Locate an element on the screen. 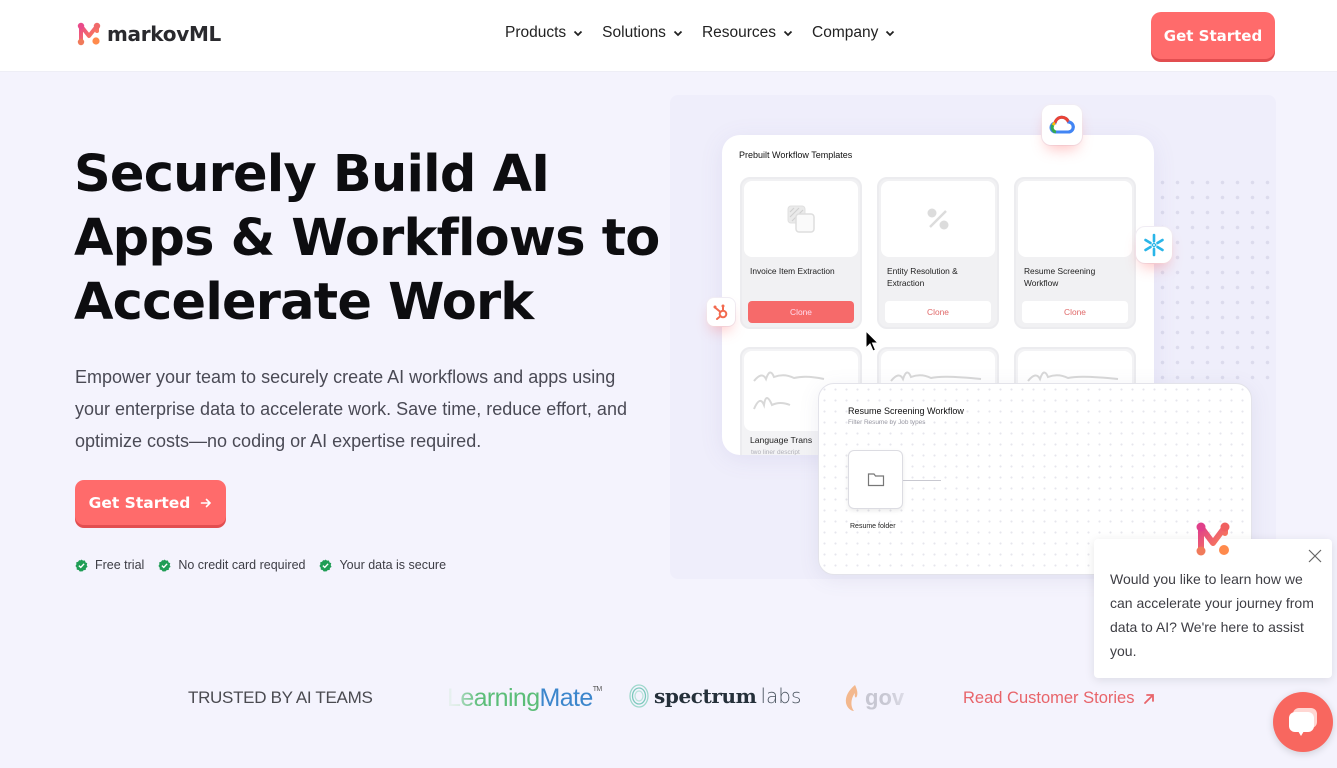 Image resolution: width=1337 pixels, height=768 pixels. template-name: Language Trans is located at coordinates (781, 440).